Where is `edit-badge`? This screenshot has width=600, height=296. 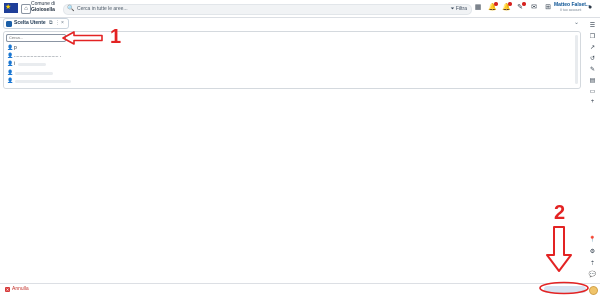 edit-badge is located at coordinates (524, 4).